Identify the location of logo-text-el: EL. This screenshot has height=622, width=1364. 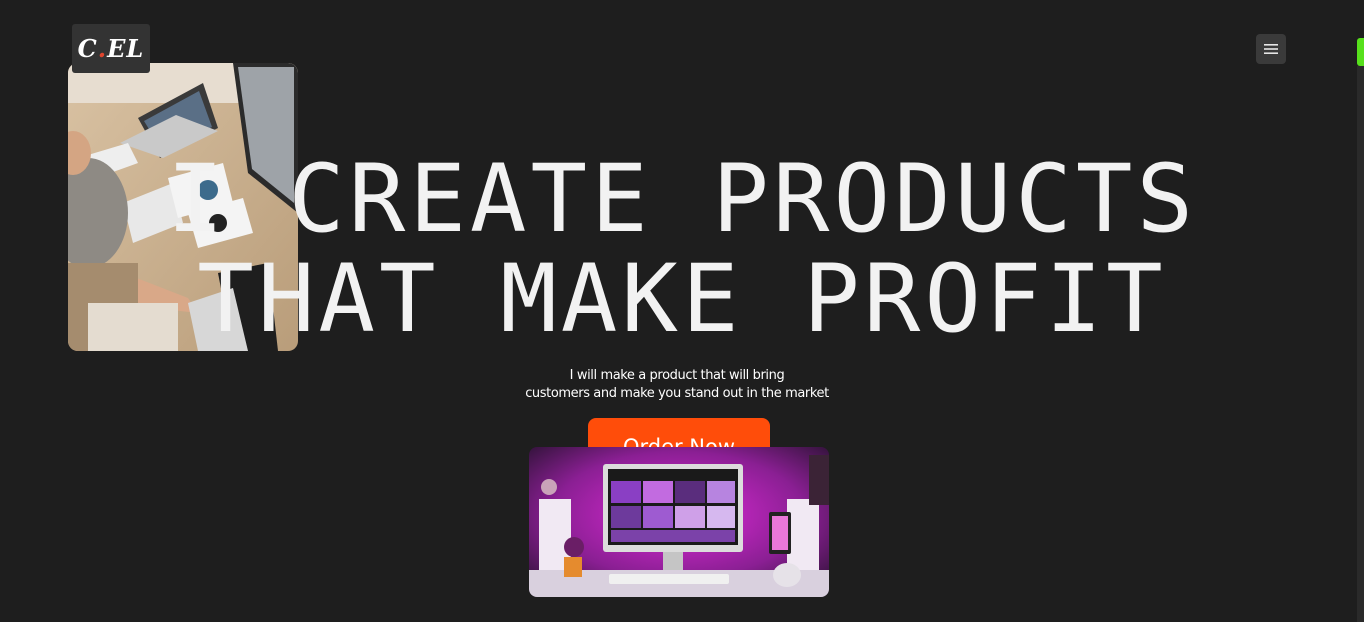
(126, 48).